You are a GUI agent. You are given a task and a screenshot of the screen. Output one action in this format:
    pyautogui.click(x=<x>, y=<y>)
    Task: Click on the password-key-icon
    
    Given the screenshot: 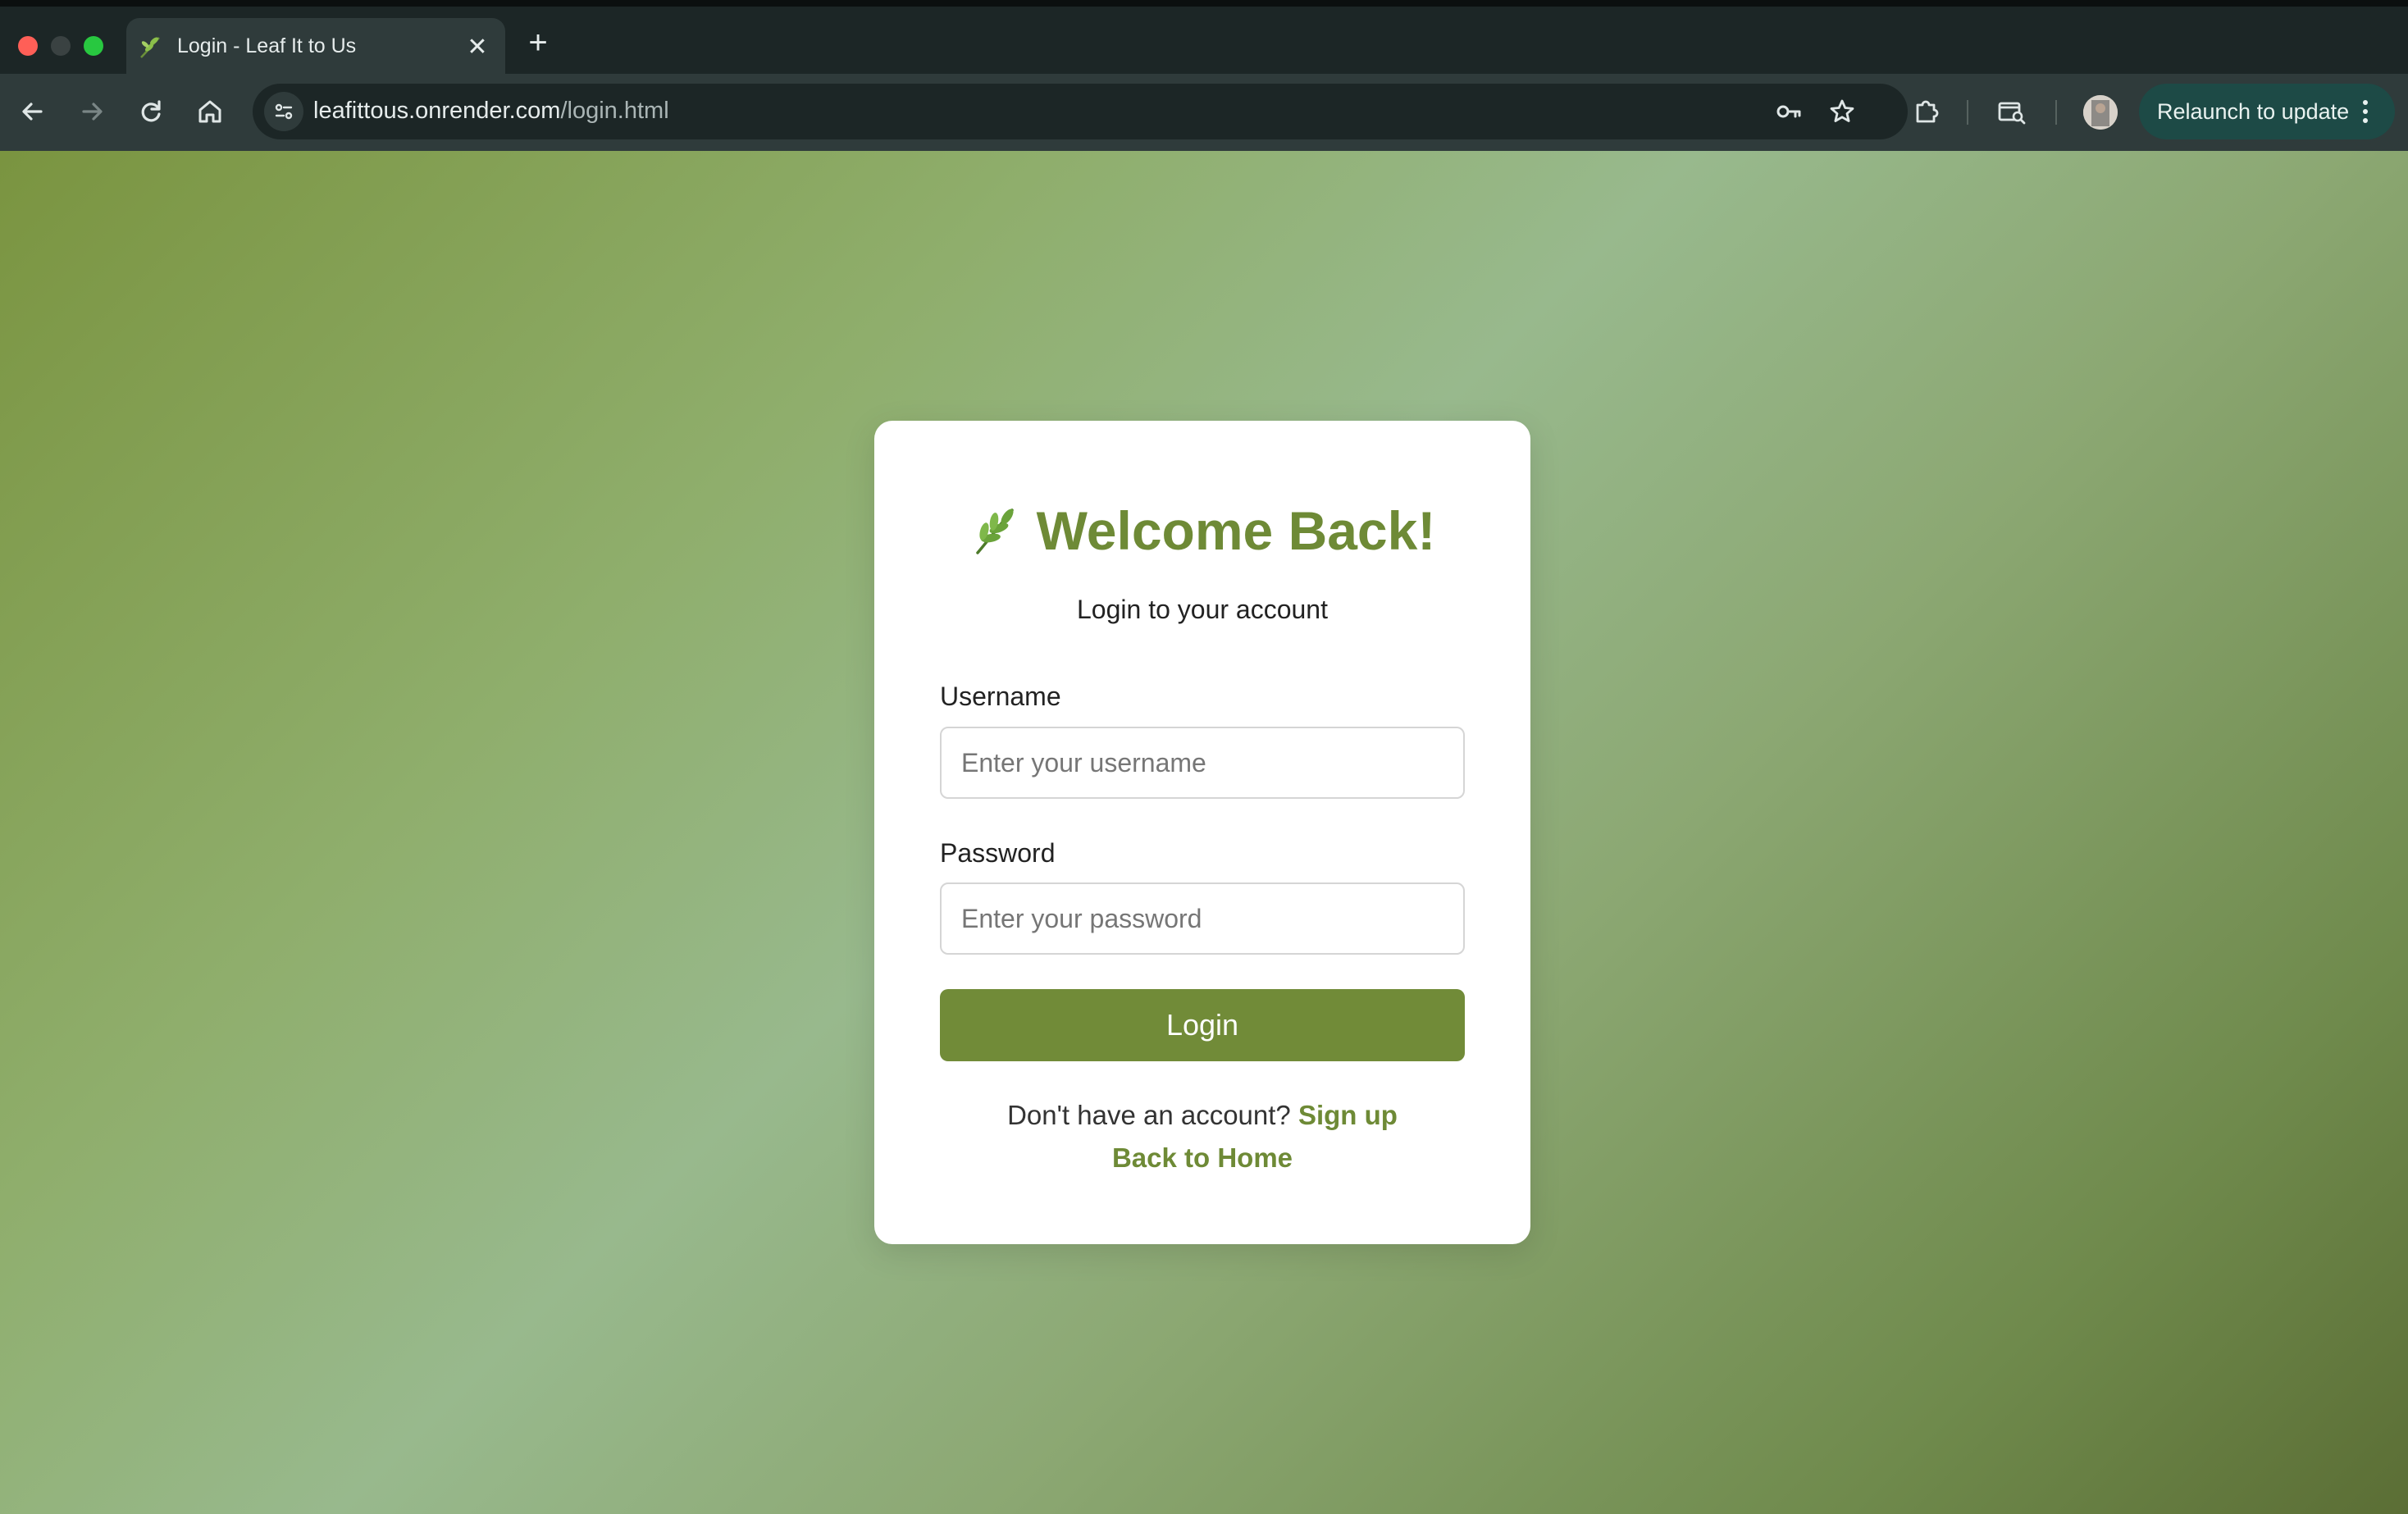 What is the action you would take?
    pyautogui.click(x=1790, y=111)
    